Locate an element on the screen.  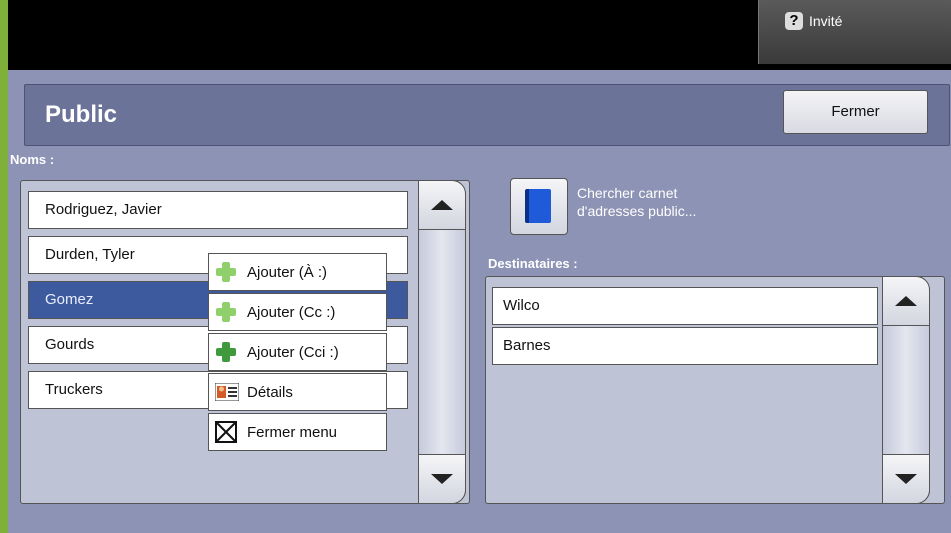
recipients-scroll-down-button is located at coordinates (906, 479).